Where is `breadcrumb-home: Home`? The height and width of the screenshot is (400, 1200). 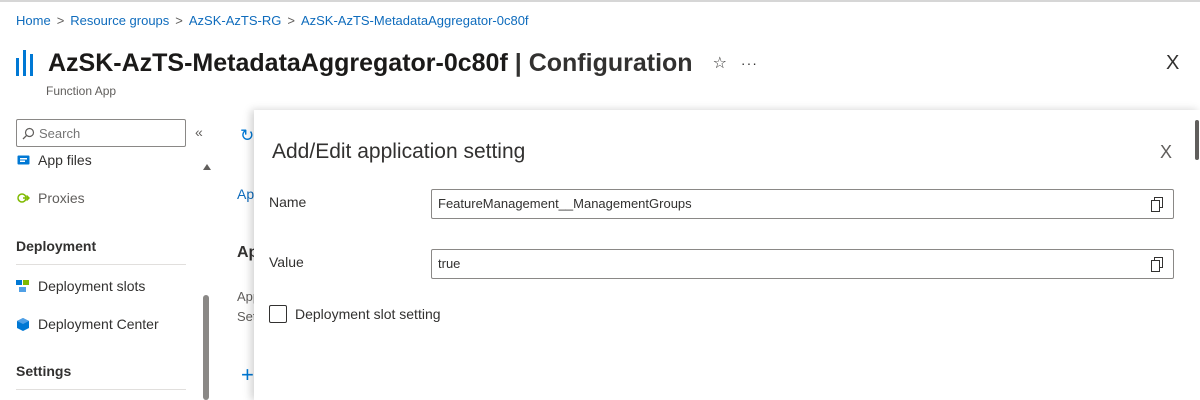
breadcrumb-home: Home is located at coordinates (33, 20).